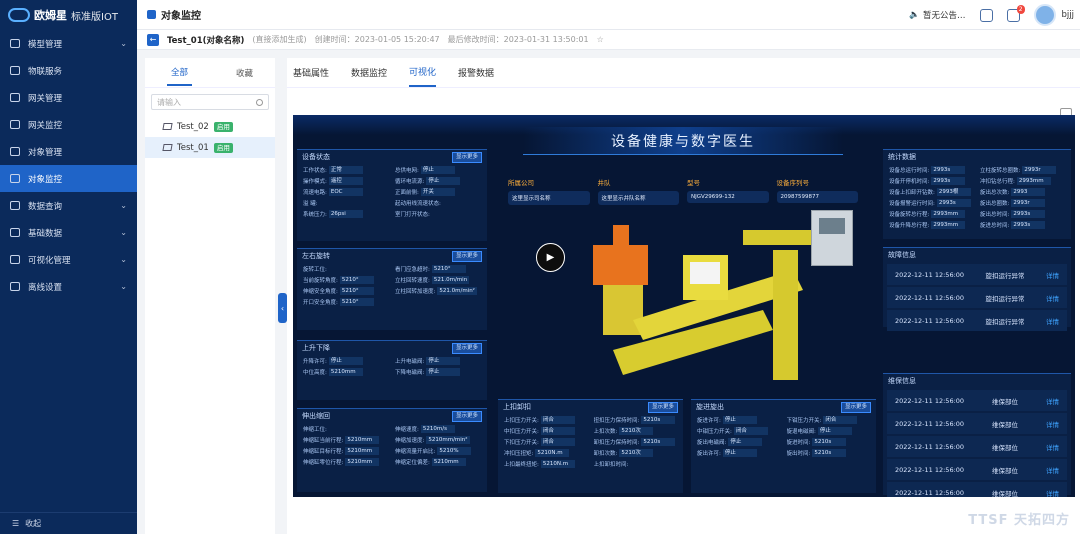  I want to click on kv-item: 伸缩速度: 5210m/s, so click(438, 429).